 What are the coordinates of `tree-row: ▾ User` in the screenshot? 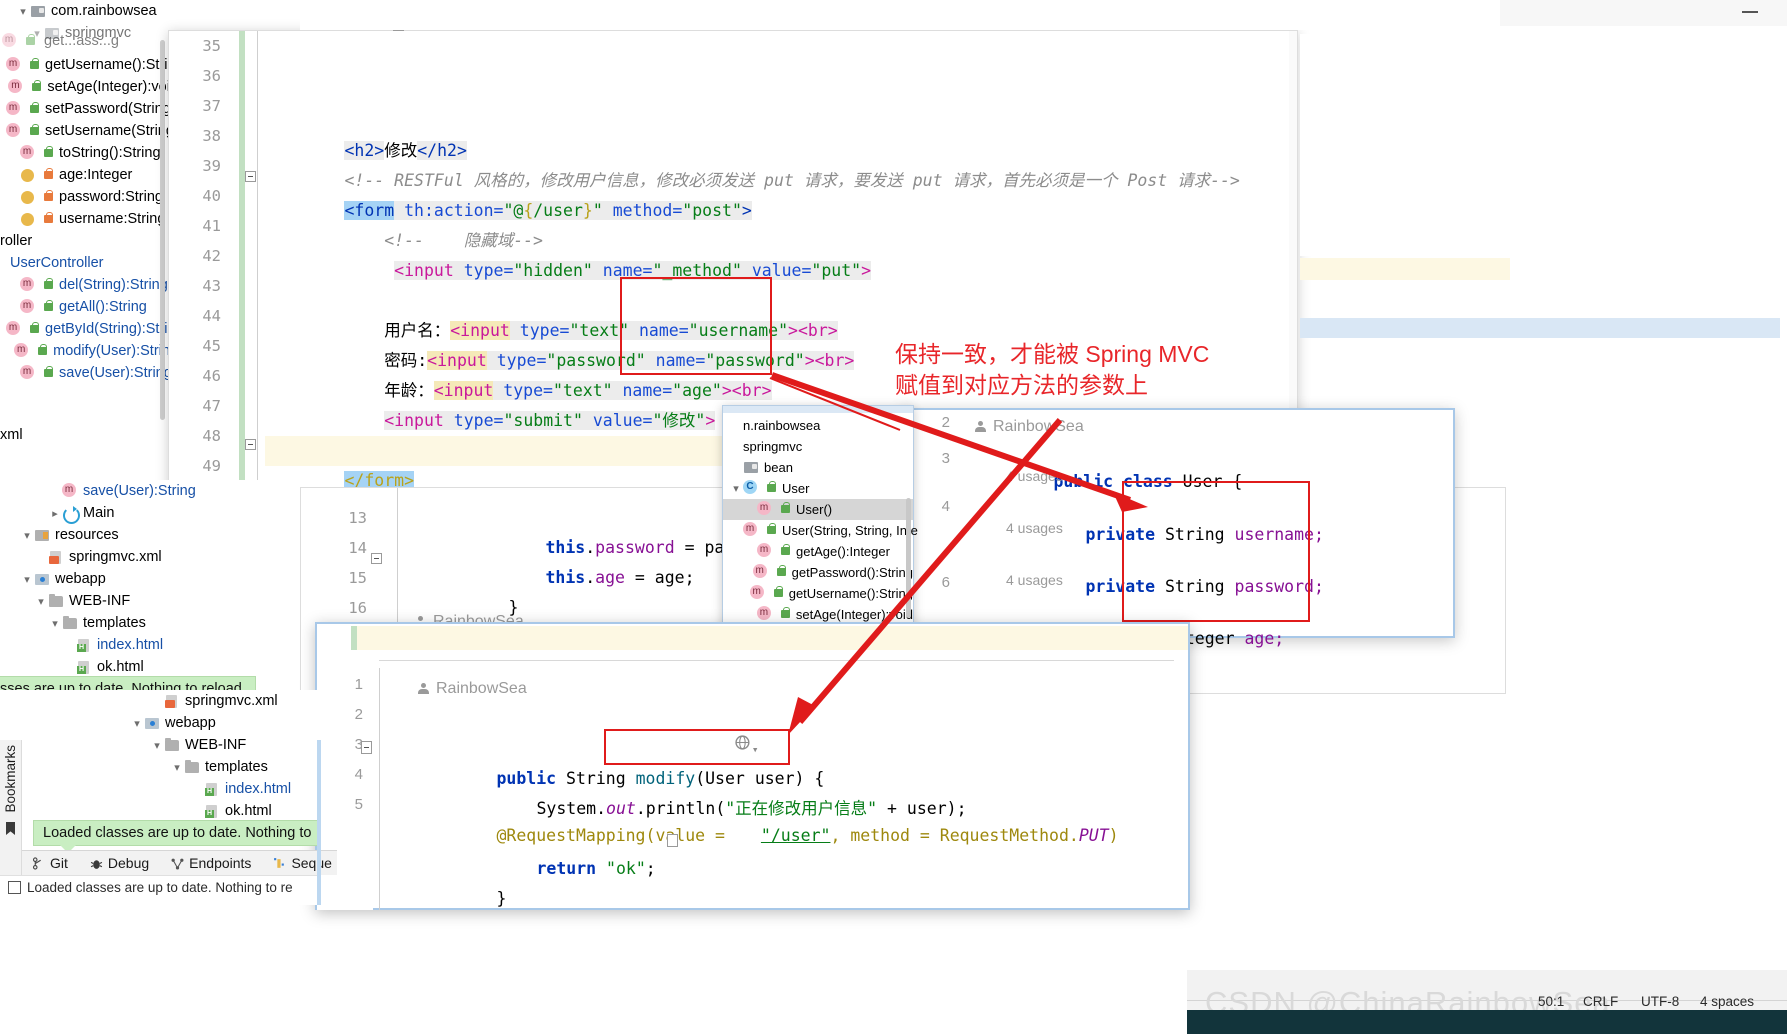 It's located at (818, 488).